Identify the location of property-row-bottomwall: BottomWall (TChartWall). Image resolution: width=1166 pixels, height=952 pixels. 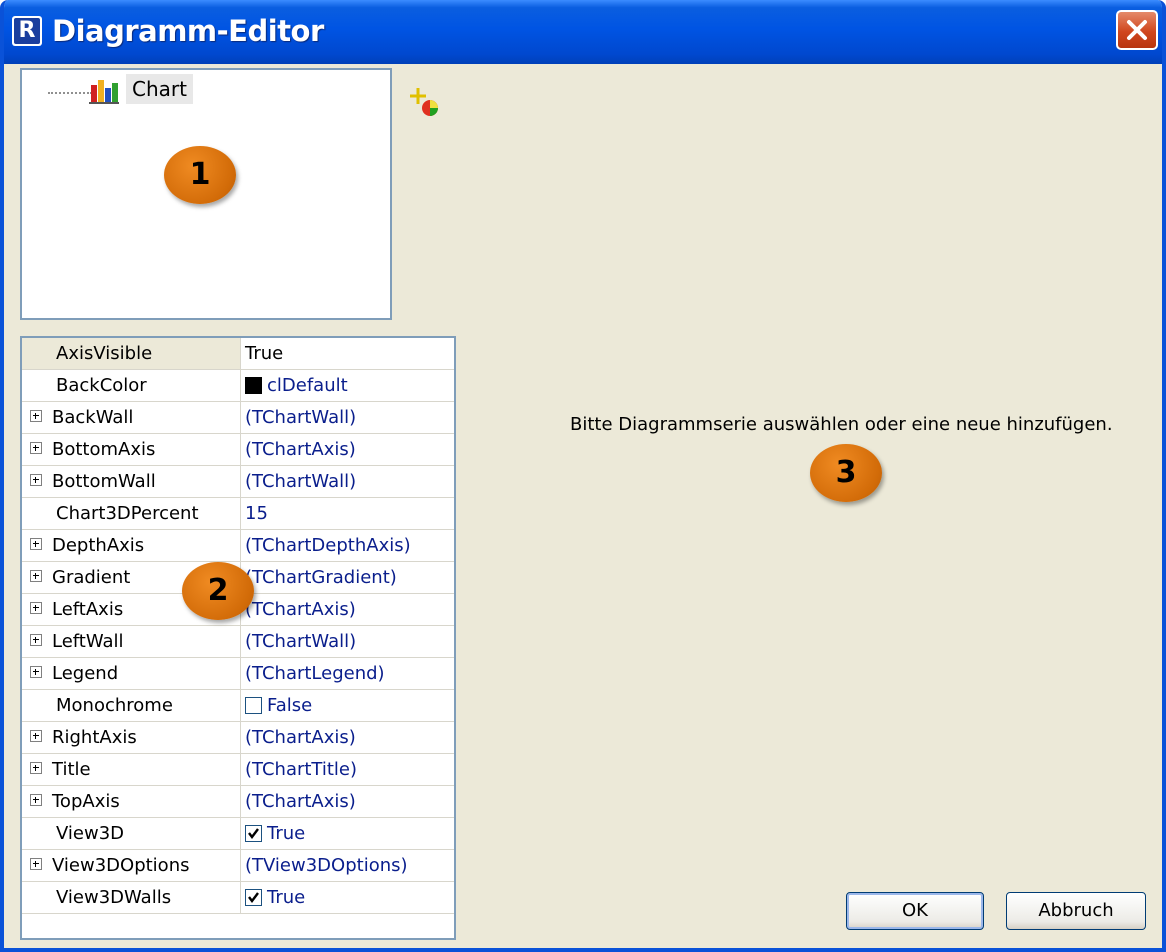
(238, 482).